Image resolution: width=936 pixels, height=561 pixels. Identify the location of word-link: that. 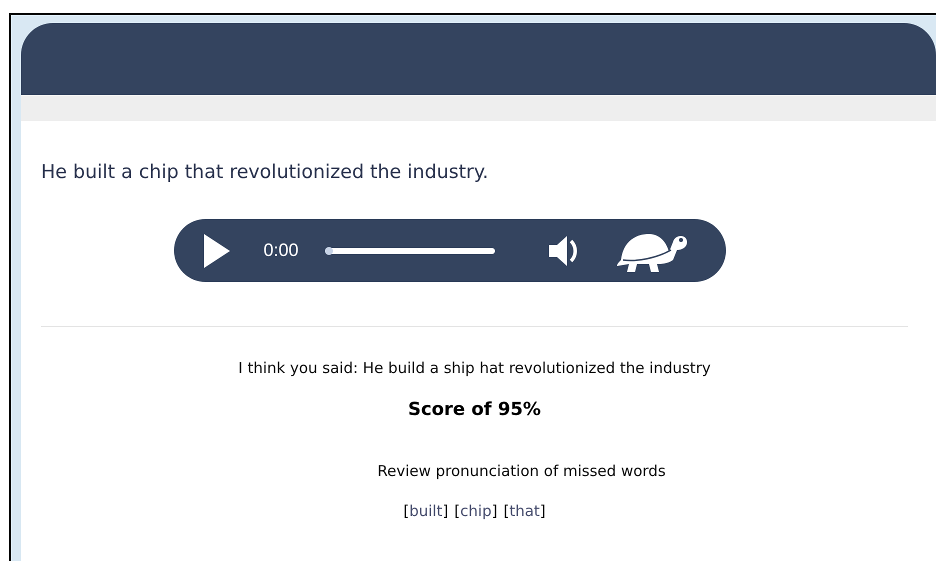
(524, 511).